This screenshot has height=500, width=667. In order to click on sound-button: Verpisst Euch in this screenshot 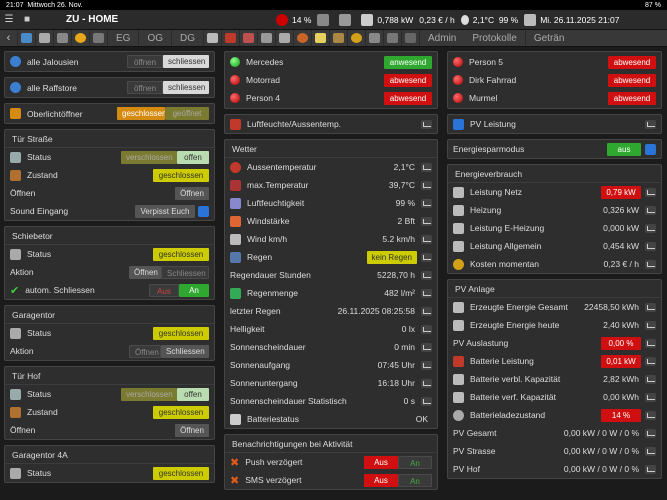, I will do `click(165, 211)`.